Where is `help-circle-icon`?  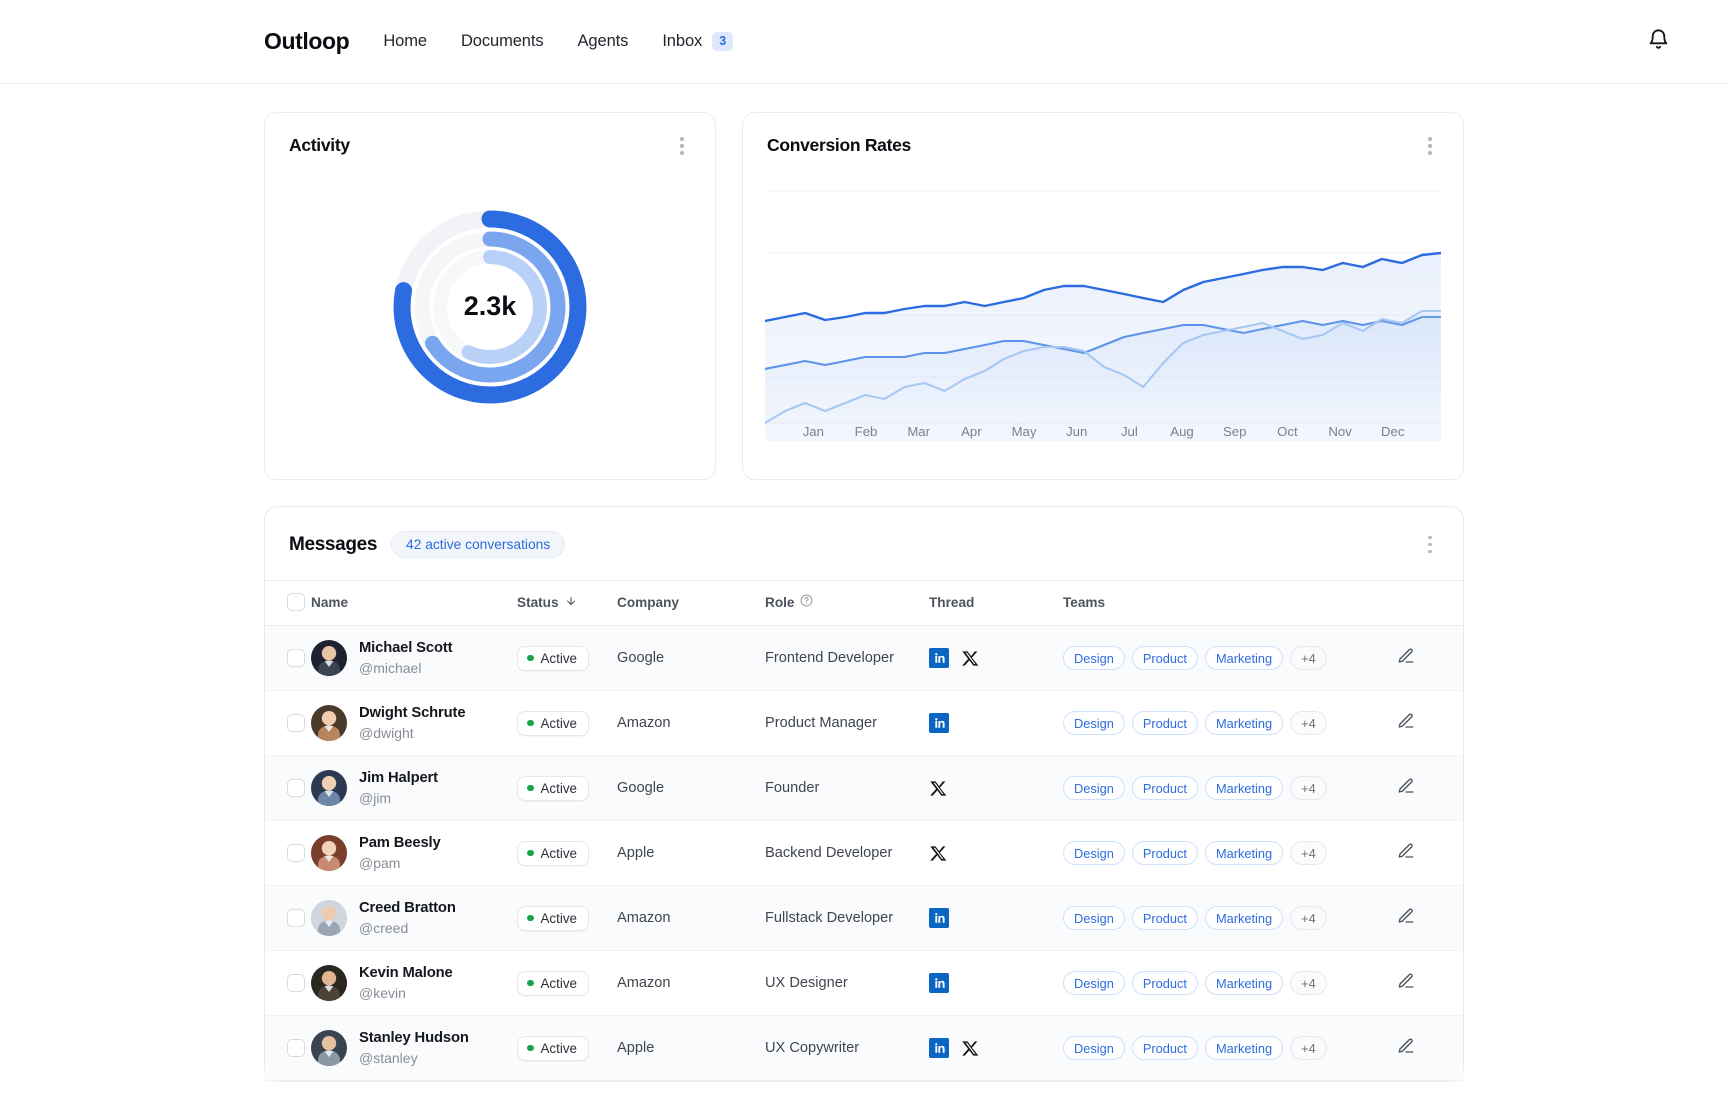
help-circle-icon is located at coordinates (806, 602).